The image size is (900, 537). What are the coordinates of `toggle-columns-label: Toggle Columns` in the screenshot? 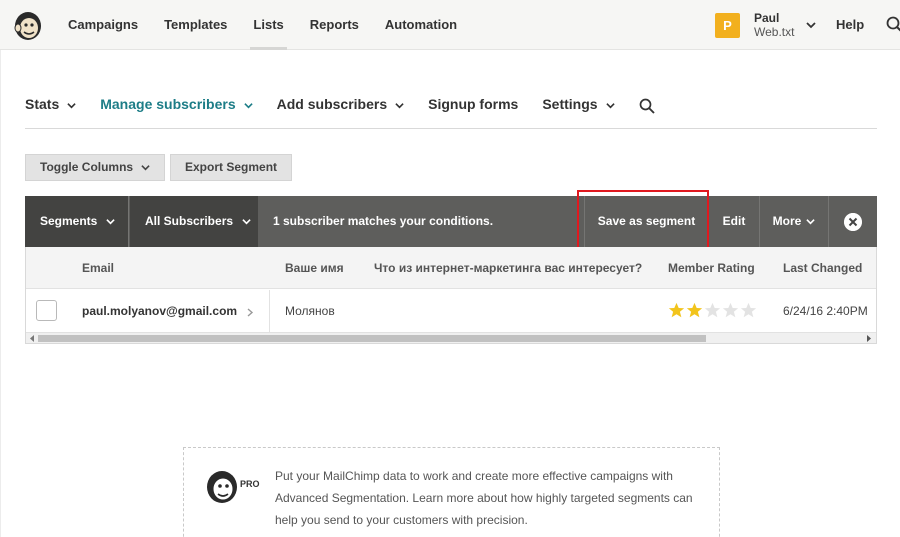 It's located at (87, 167).